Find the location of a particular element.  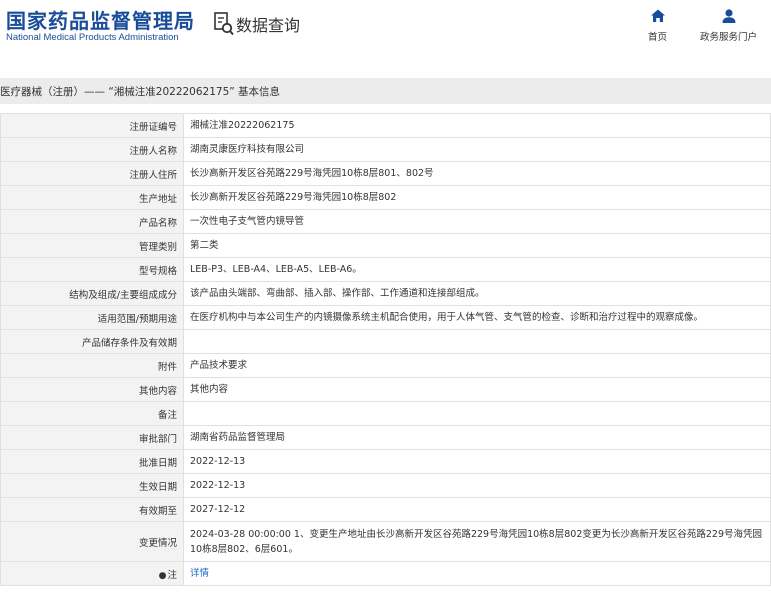

row-label: 型号规格 is located at coordinates (92, 269).